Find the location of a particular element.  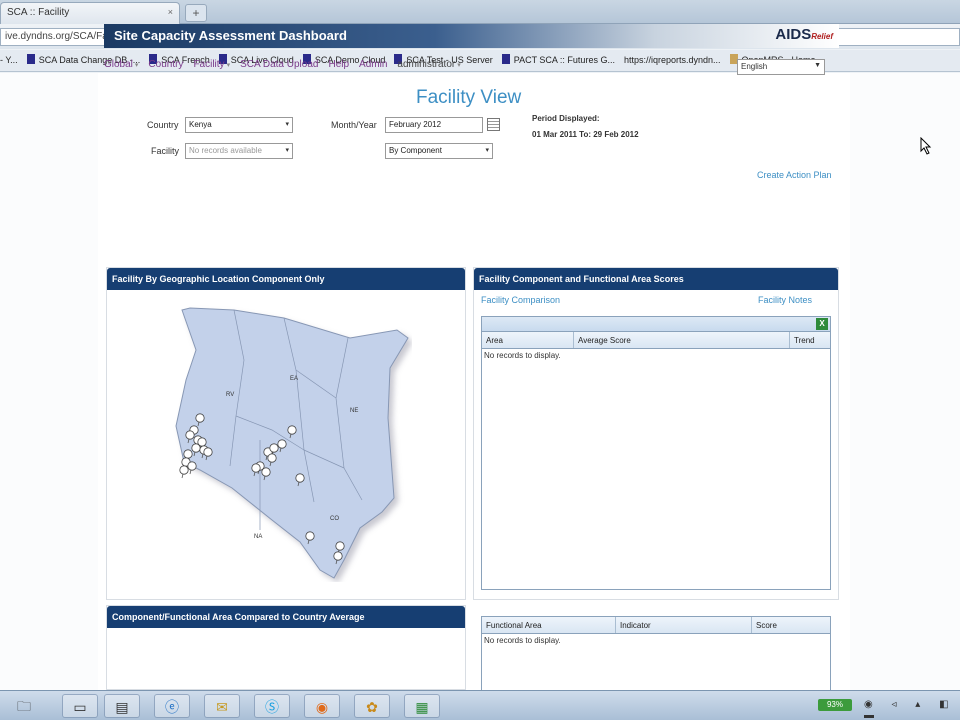

facility-select: No records available ▾ is located at coordinates (239, 151).